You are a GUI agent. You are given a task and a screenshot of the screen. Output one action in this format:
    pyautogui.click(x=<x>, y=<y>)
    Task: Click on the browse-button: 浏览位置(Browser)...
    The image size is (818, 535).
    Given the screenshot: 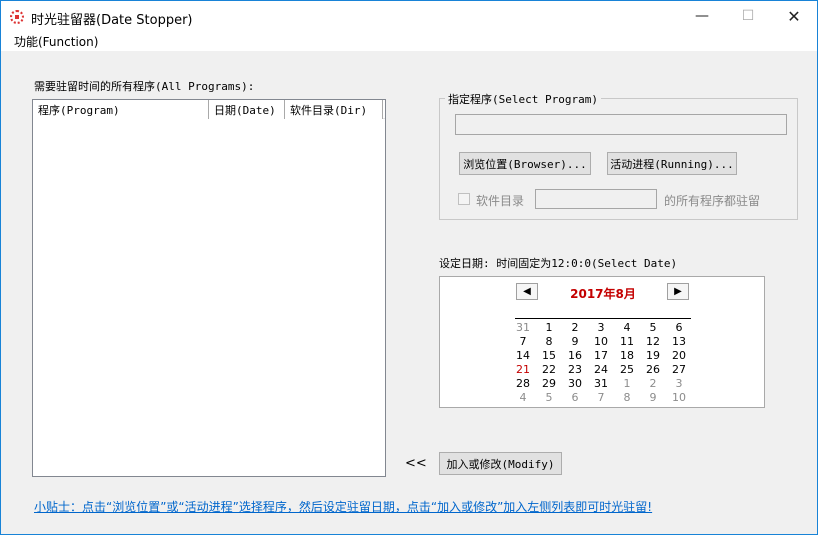 What is the action you would take?
    pyautogui.click(x=525, y=163)
    